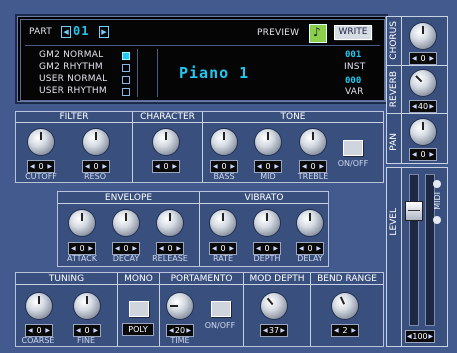 This screenshot has height=353, width=457. What do you see at coordinates (126, 68) in the screenshot?
I see `mode-gm2-rhythm-led` at bounding box center [126, 68].